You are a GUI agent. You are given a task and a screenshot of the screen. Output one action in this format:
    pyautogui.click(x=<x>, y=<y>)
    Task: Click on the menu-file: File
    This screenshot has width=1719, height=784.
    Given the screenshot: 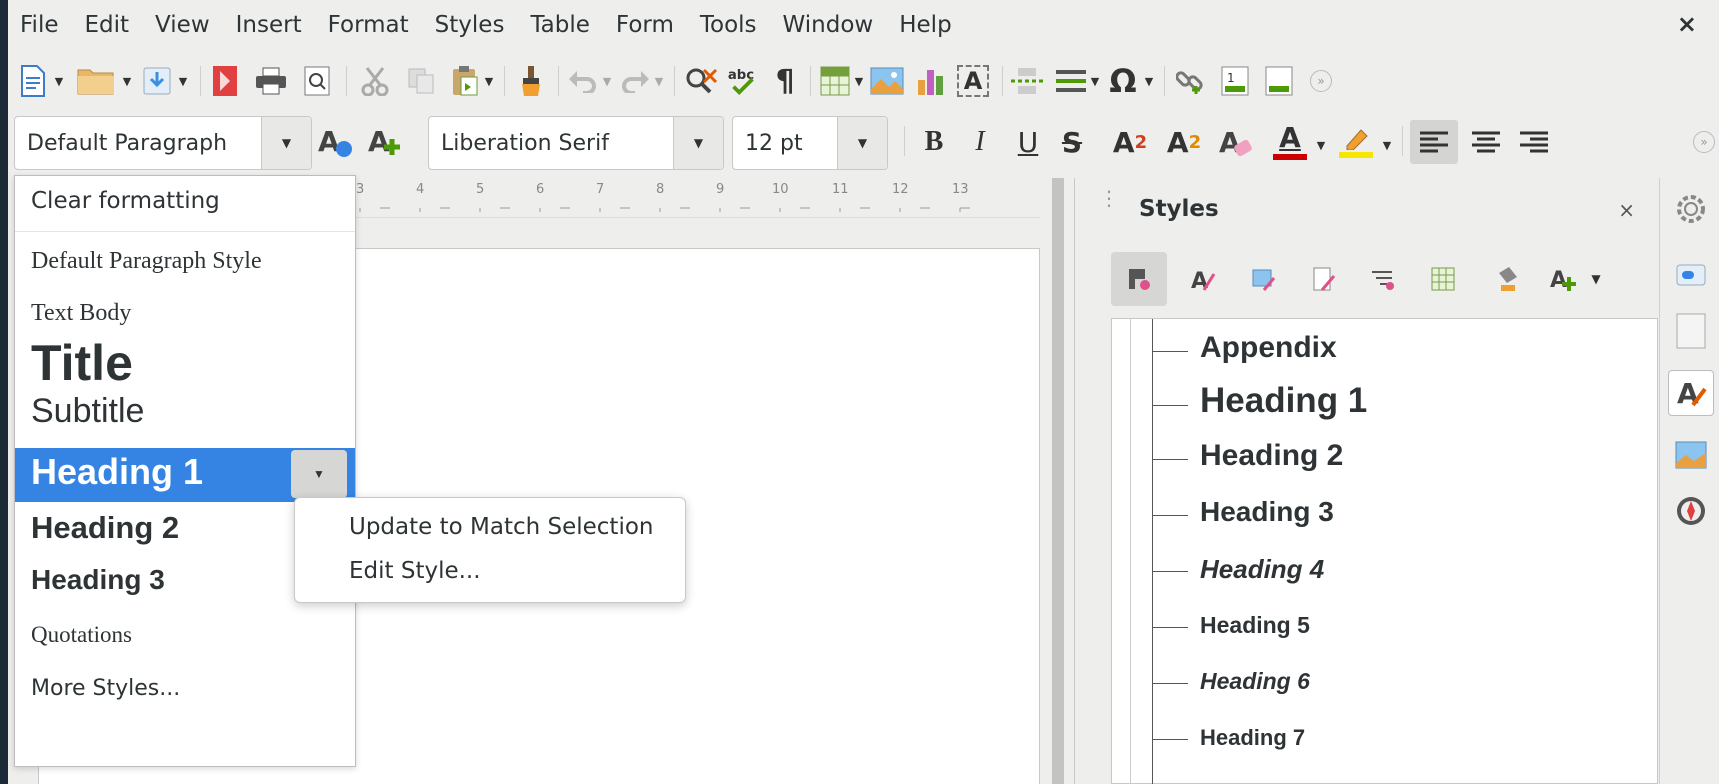 What is the action you would take?
    pyautogui.click(x=40, y=25)
    